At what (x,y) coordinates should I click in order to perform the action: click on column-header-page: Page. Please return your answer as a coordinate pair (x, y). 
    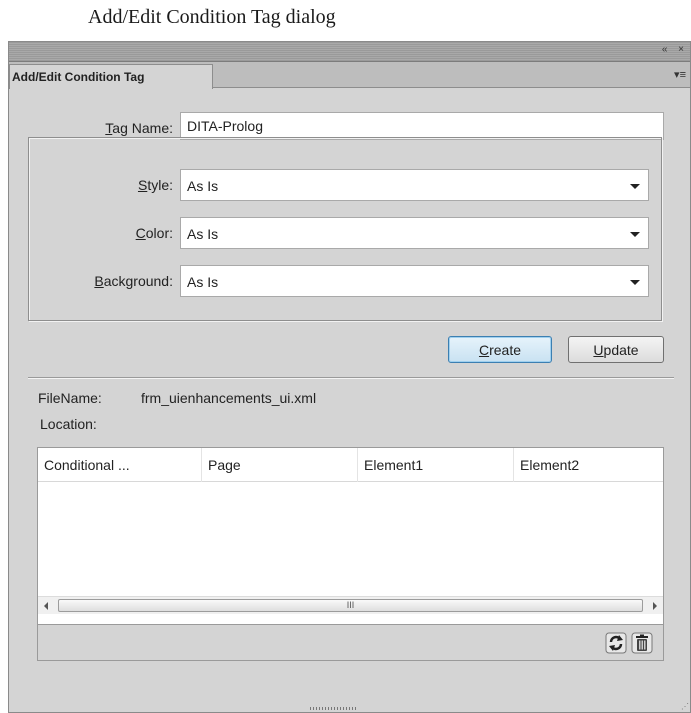
    Looking at the image, I should click on (280, 465).